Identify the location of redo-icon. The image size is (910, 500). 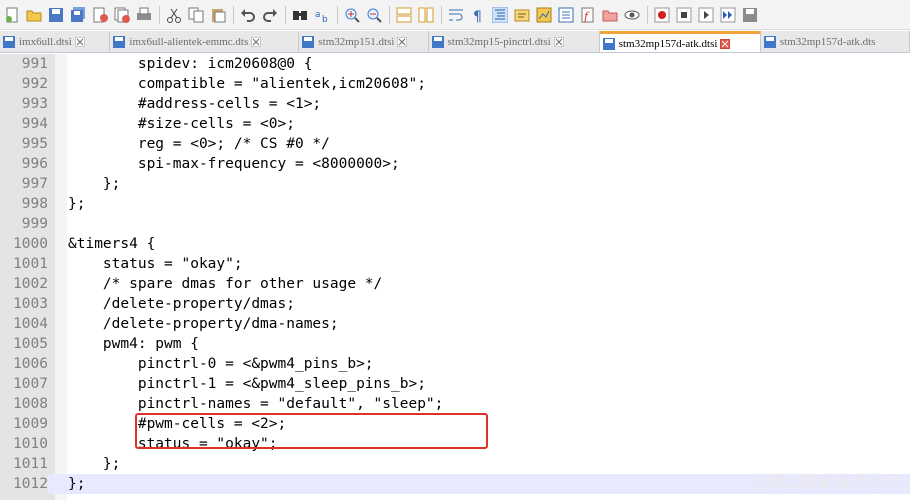
(270, 15).